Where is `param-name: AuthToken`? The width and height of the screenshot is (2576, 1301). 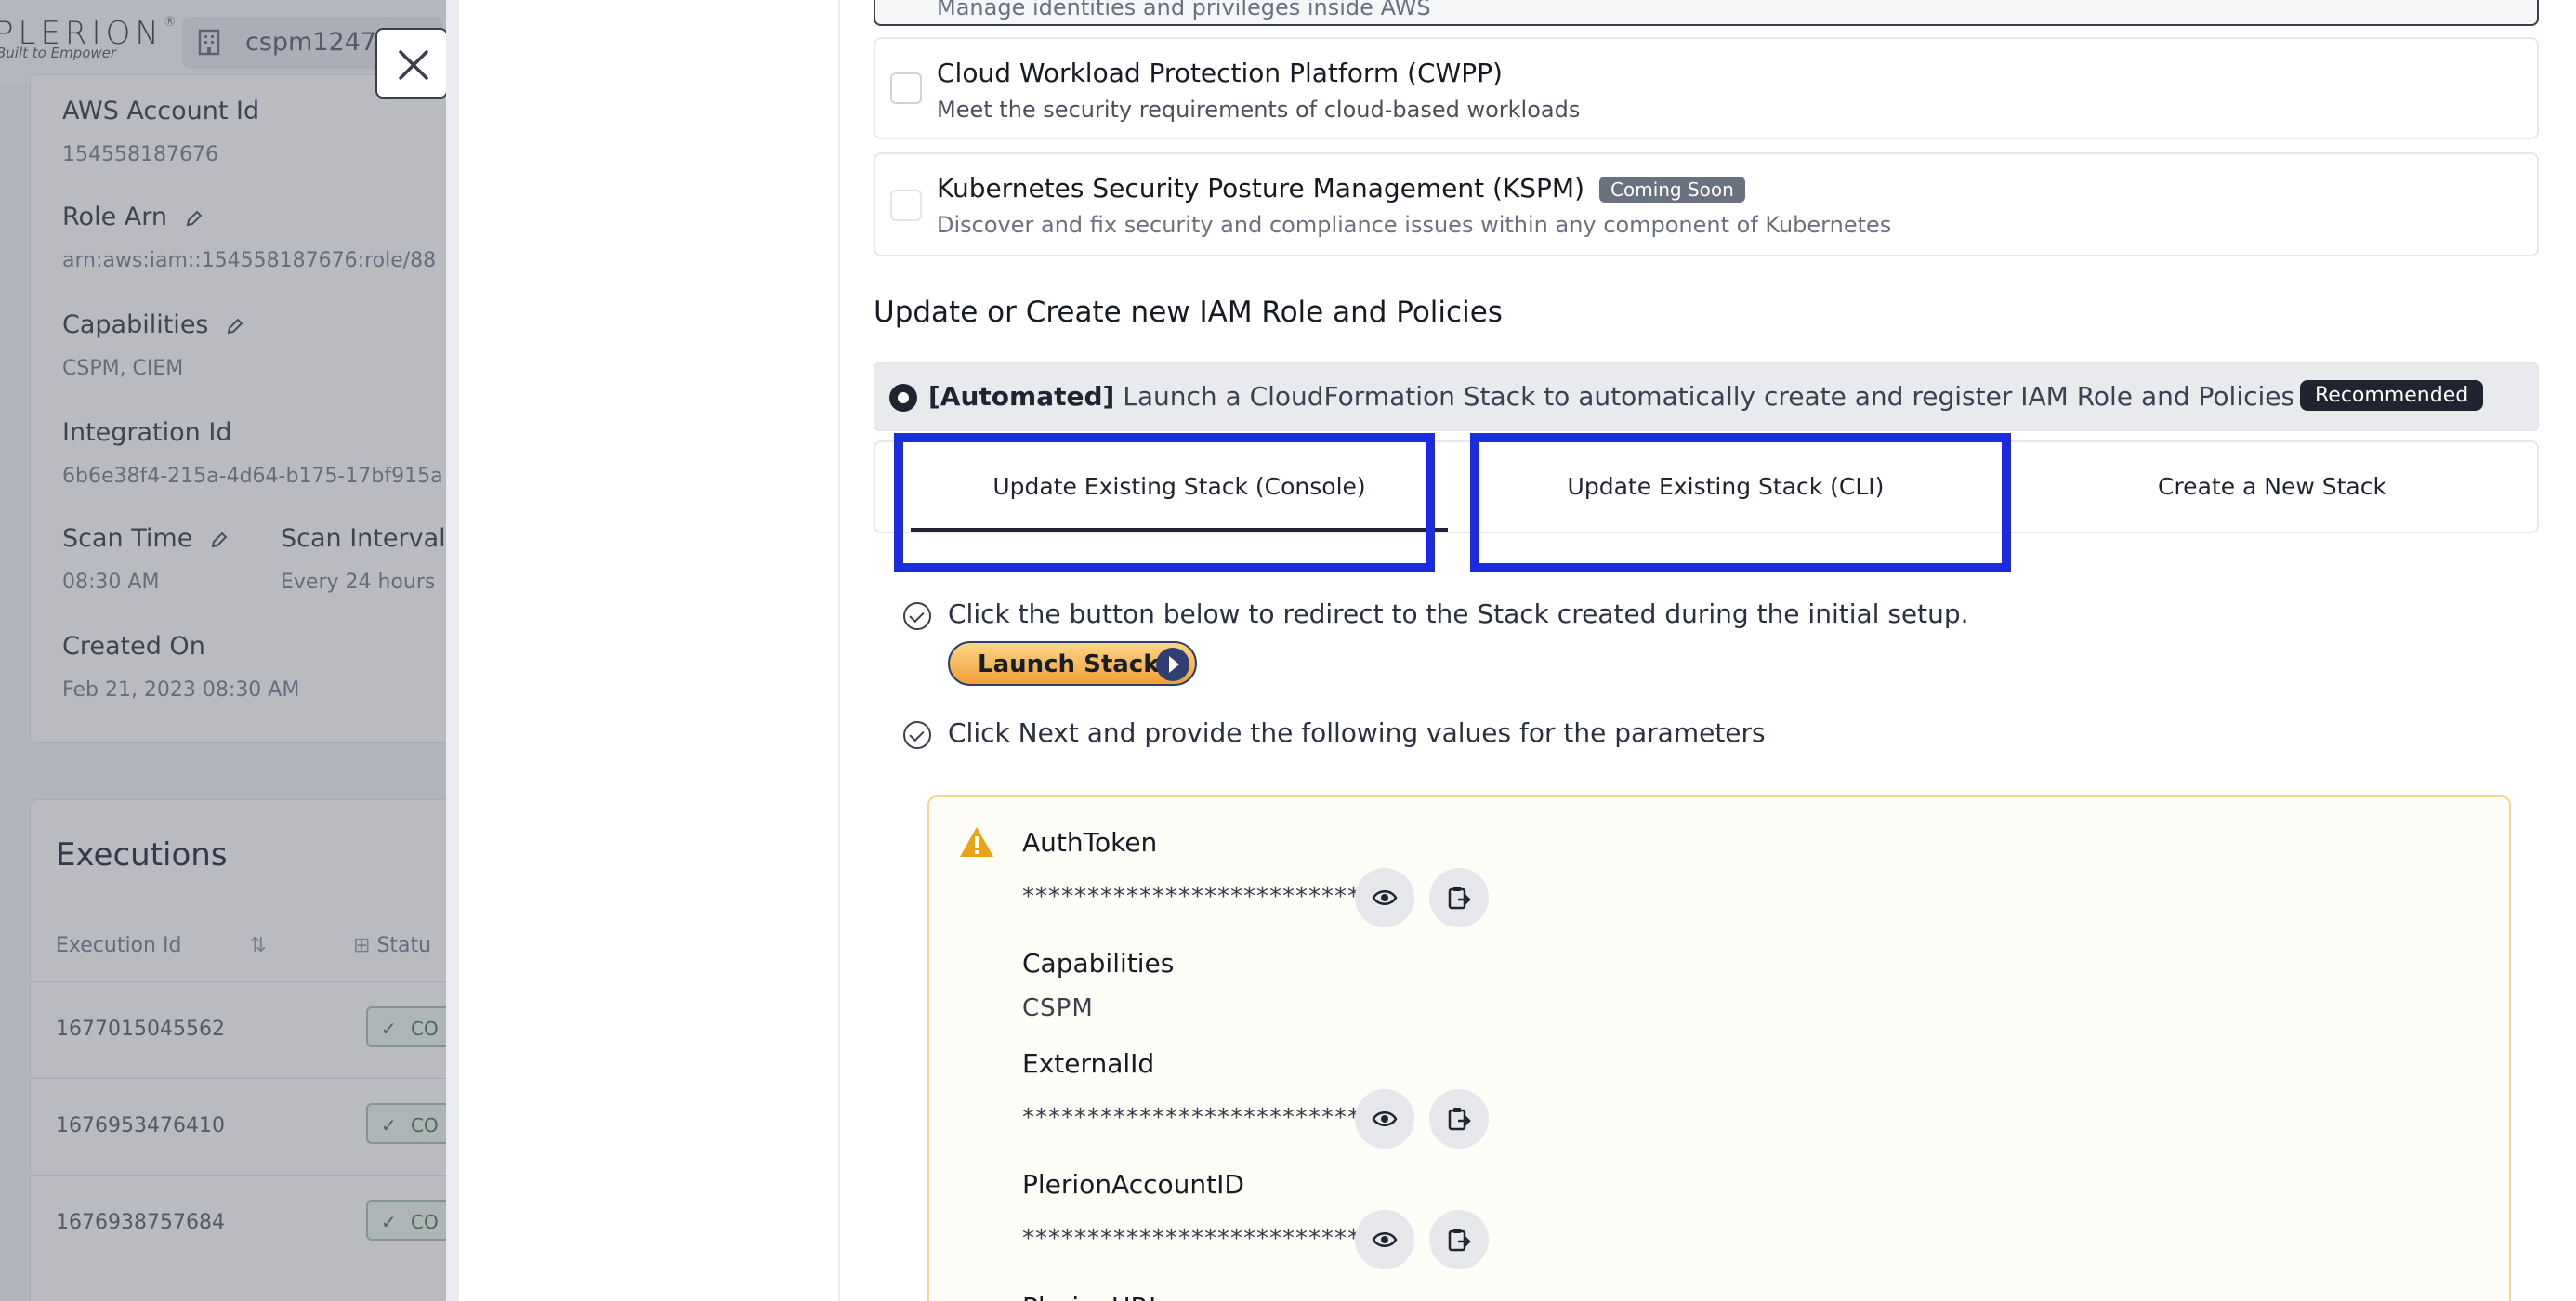 param-name: AuthToken is located at coordinates (1090, 843).